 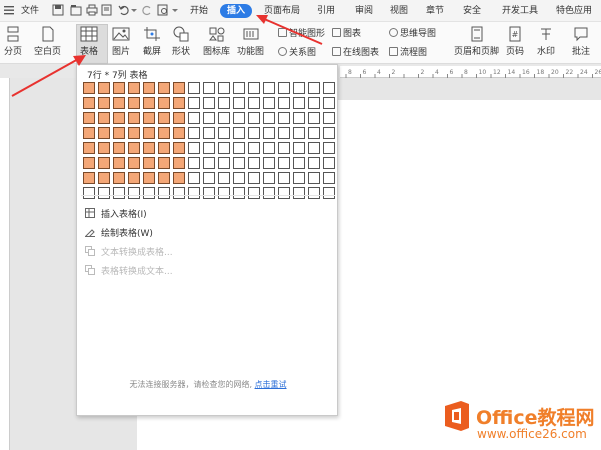 What do you see at coordinates (163, 10) in the screenshot?
I see `find-icon` at bounding box center [163, 10].